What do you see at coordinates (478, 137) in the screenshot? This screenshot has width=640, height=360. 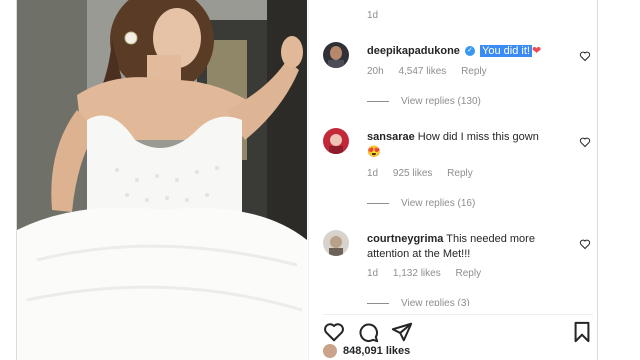 I see `comment-text: How did I miss this gown` at bounding box center [478, 137].